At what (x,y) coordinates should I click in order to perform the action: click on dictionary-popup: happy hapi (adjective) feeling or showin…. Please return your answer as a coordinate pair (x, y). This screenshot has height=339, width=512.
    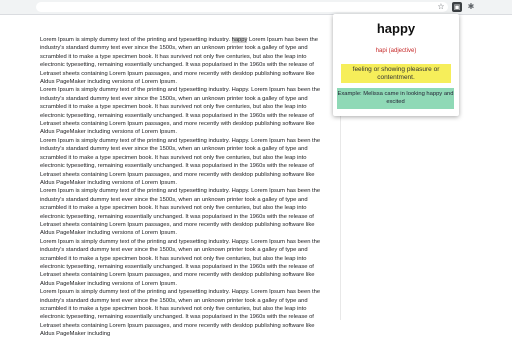
    Looking at the image, I should click on (396, 65).